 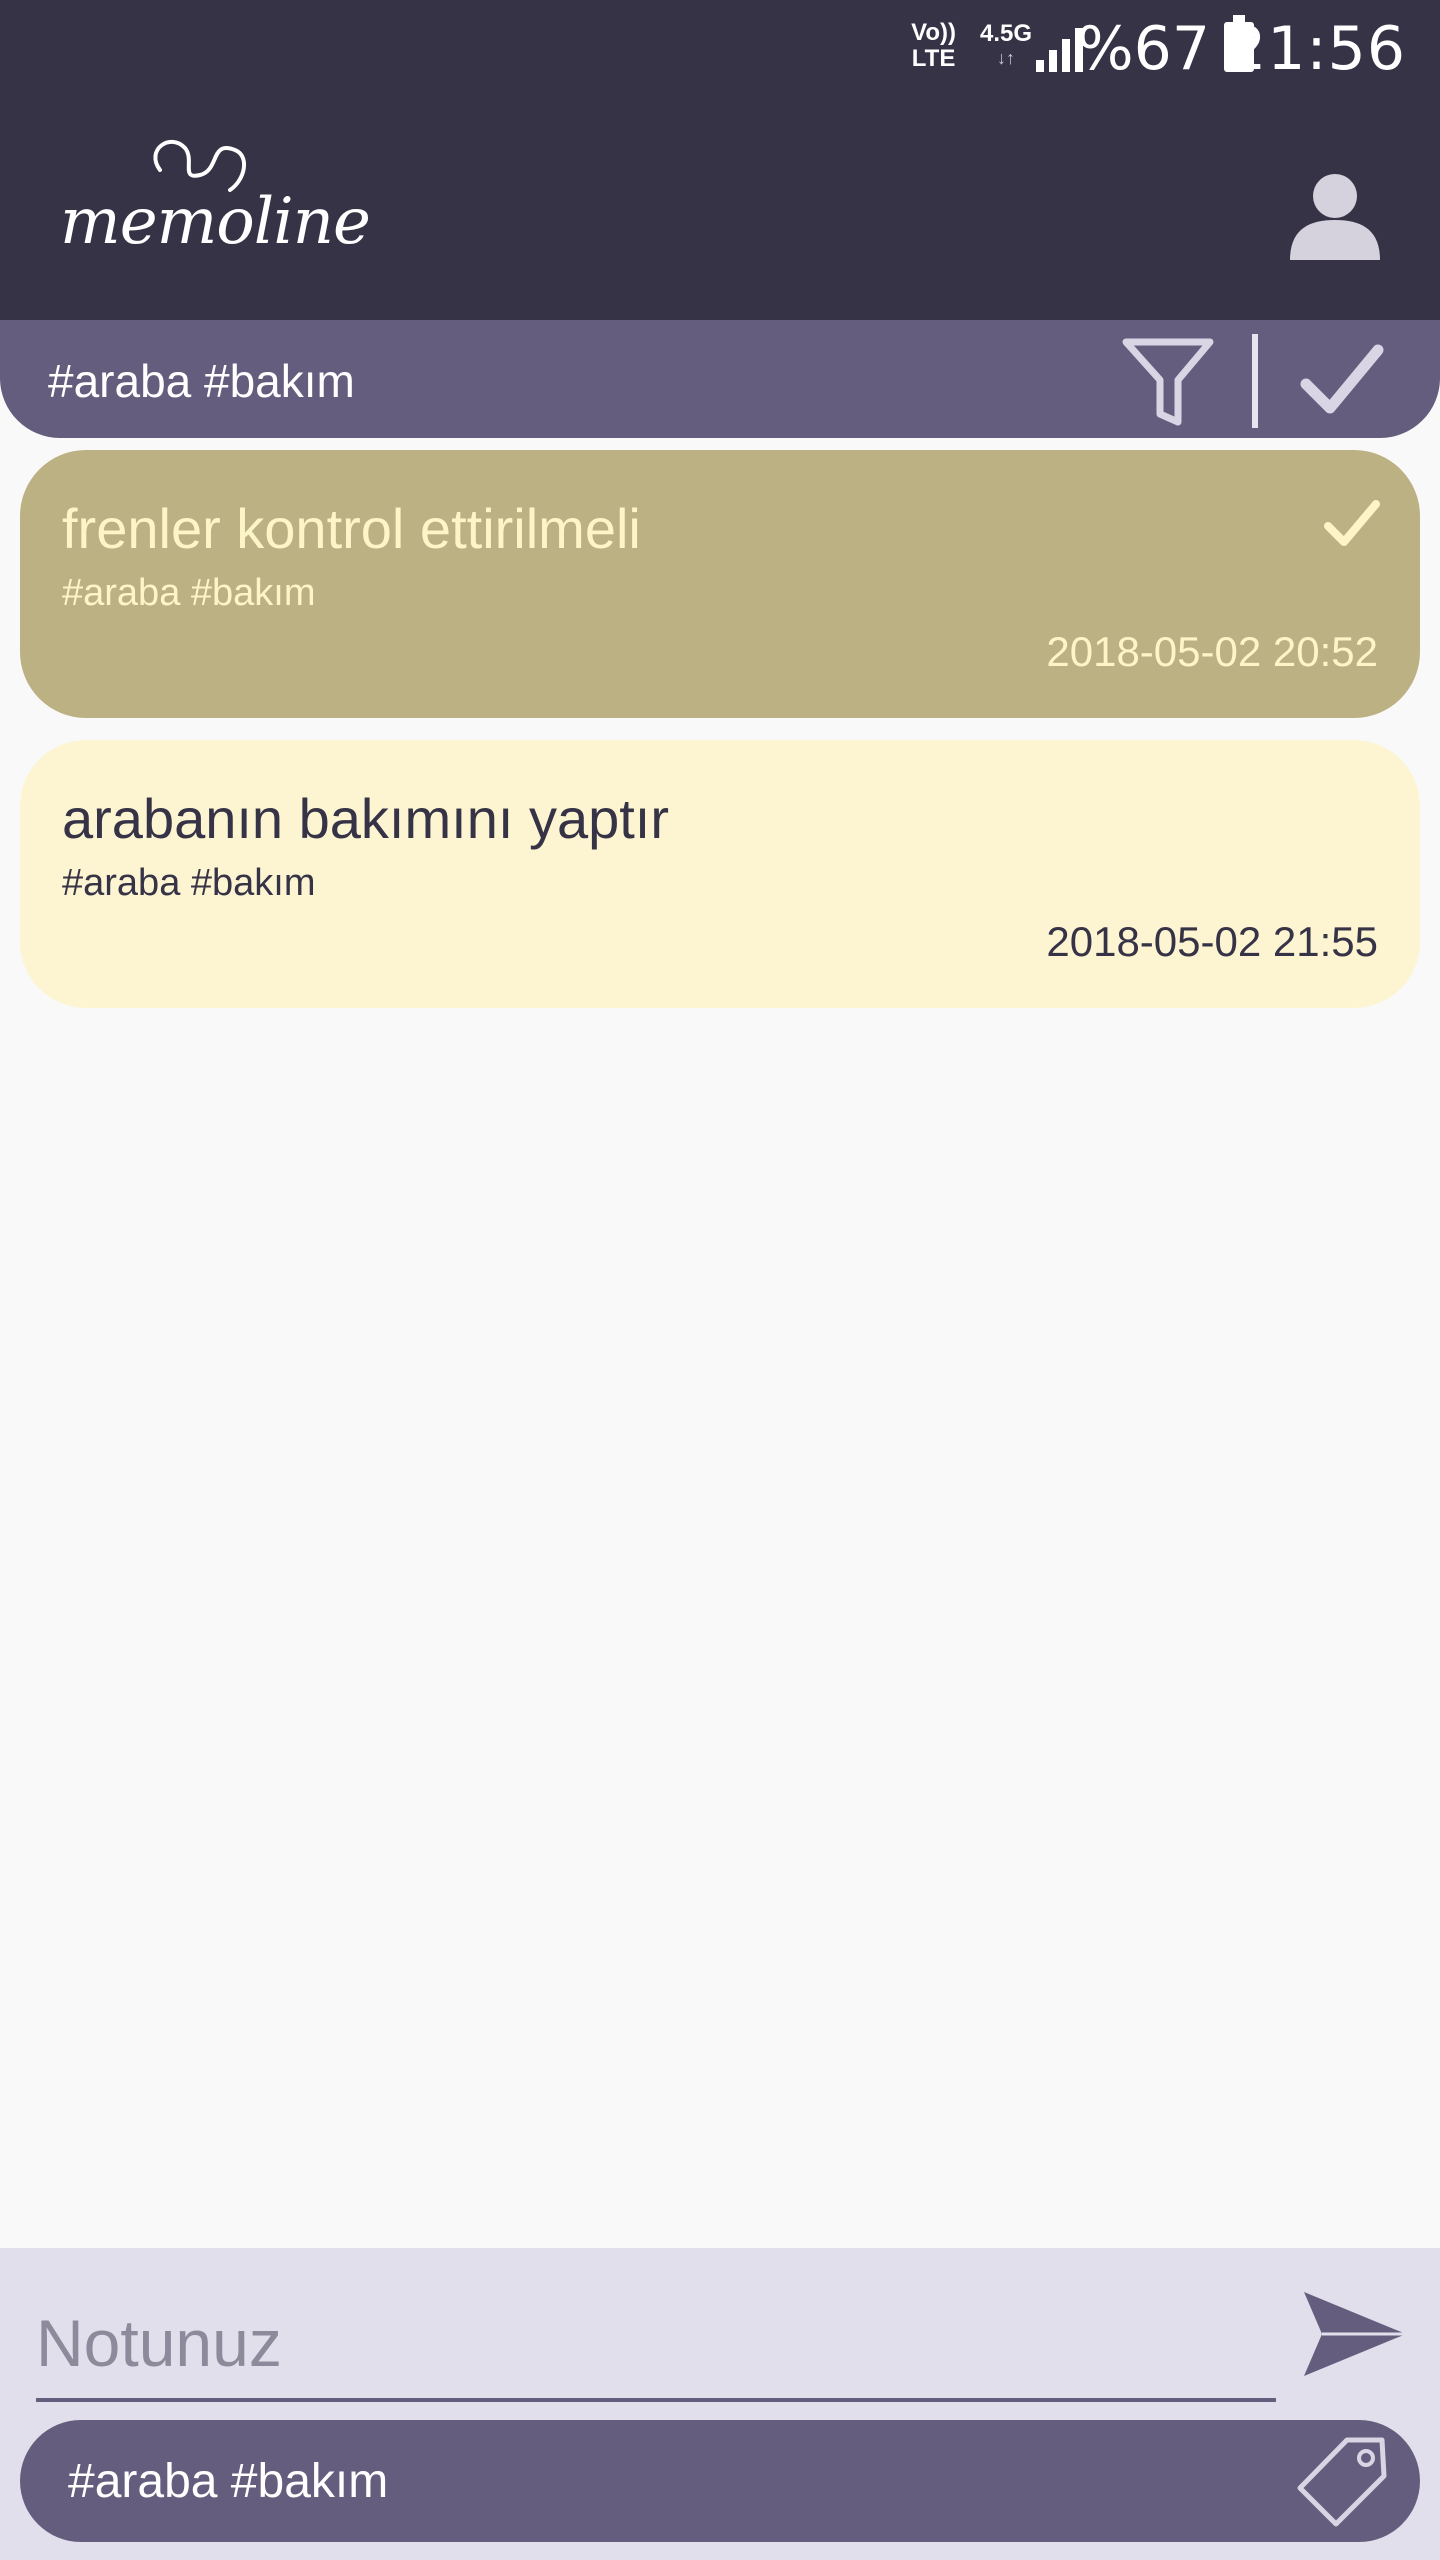 What do you see at coordinates (1143, 49) in the screenshot?
I see `battery-percent: %67` at bounding box center [1143, 49].